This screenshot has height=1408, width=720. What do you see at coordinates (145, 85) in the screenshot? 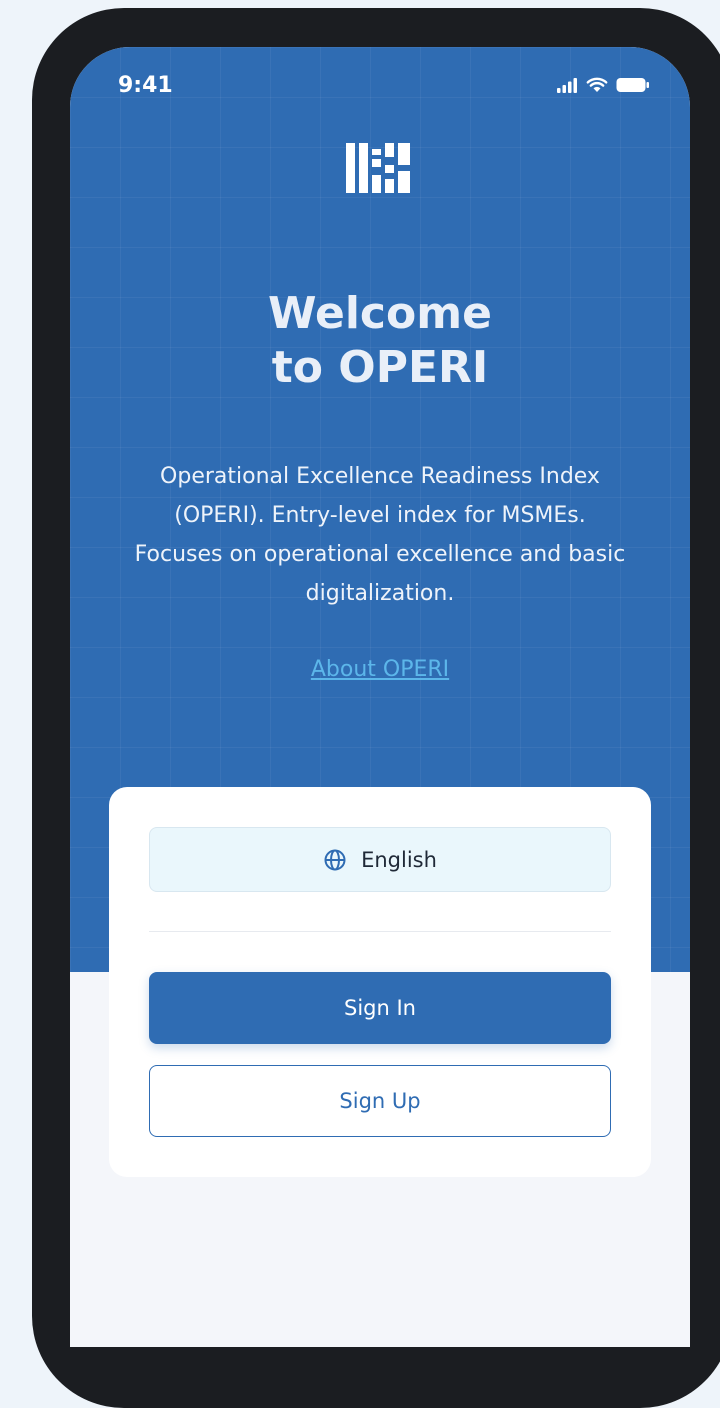
I see `status-time: 9:41` at bounding box center [145, 85].